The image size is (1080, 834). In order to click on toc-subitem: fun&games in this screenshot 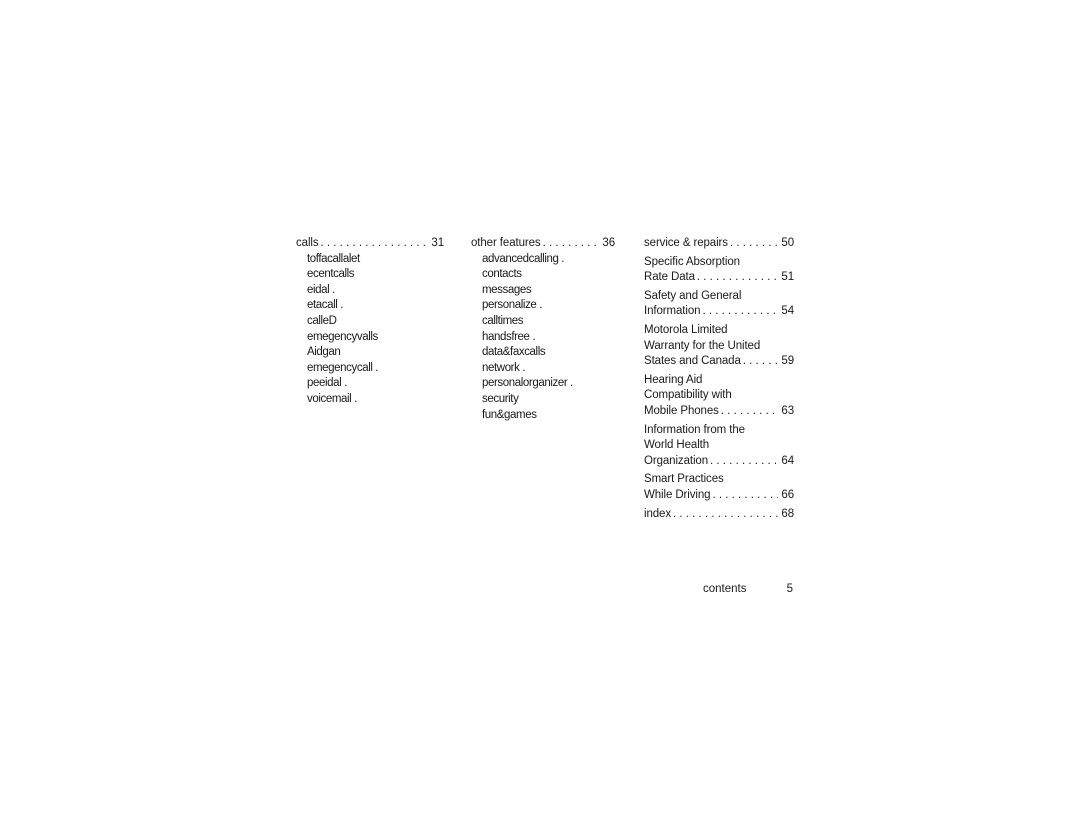, I will do `click(509, 414)`.